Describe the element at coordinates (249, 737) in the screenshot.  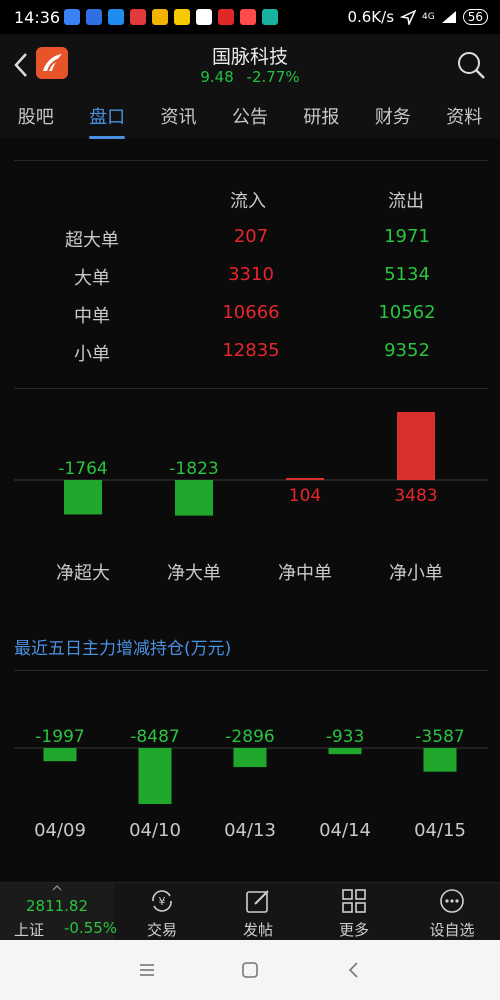
I see `data-label: -2896` at that location.